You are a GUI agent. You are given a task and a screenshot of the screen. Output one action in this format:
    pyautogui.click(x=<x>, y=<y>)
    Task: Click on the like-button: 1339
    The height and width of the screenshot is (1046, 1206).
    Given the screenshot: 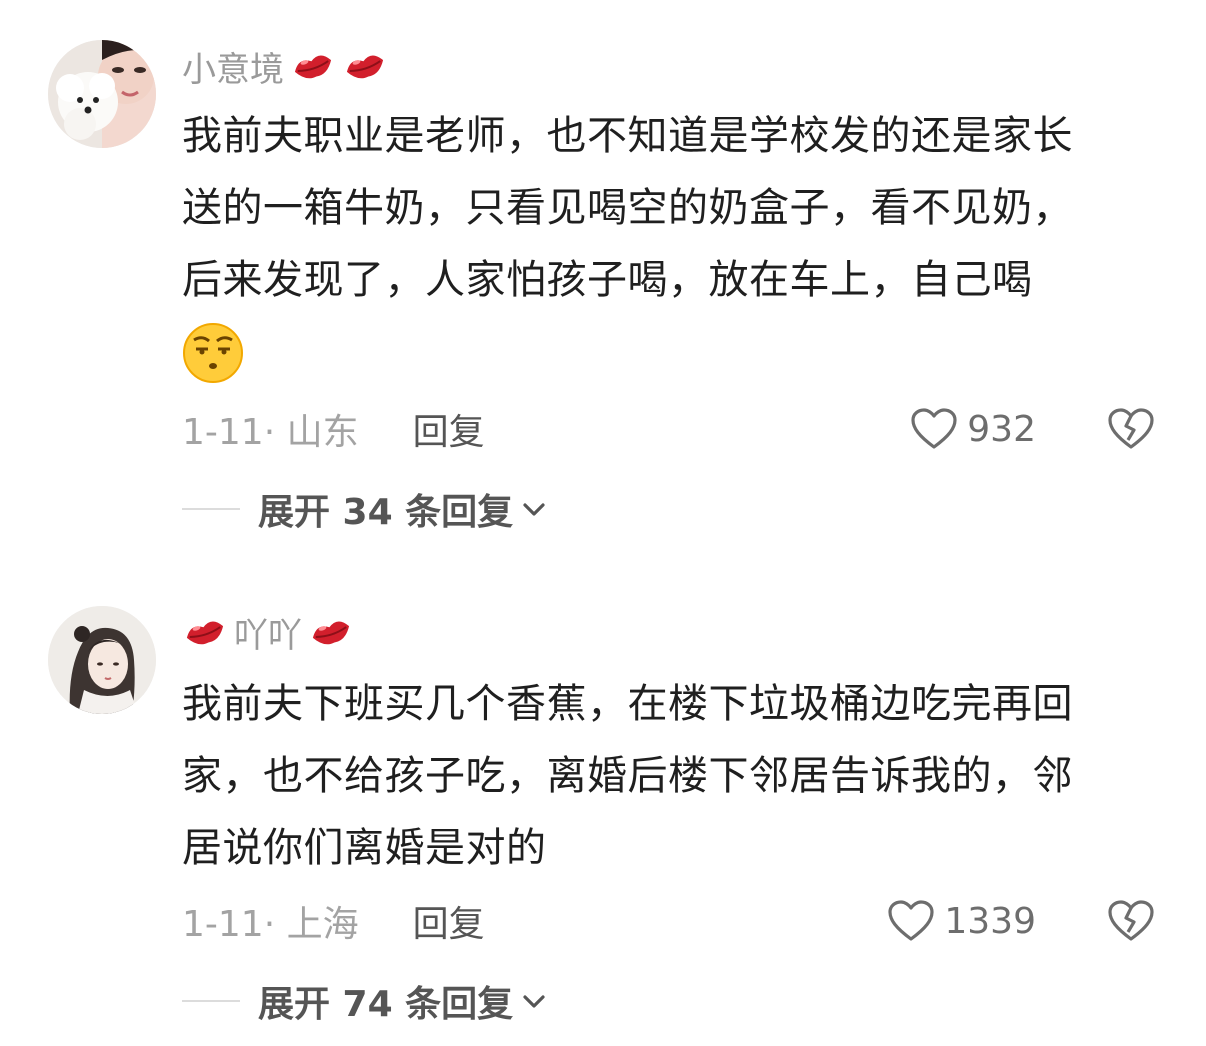 What is the action you would take?
    pyautogui.click(x=961, y=921)
    